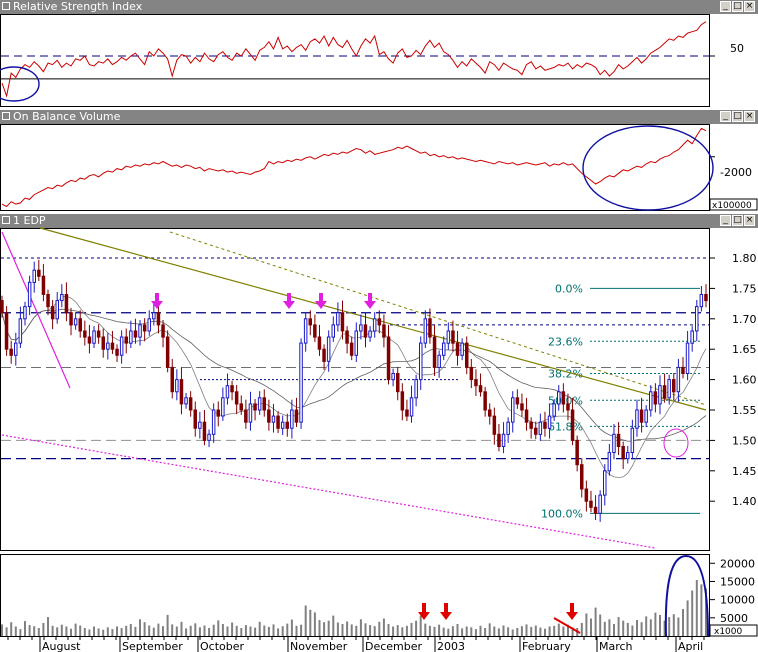 The height and width of the screenshot is (652, 758). I want to click on fib-level-label: 100.0%, so click(562, 513).